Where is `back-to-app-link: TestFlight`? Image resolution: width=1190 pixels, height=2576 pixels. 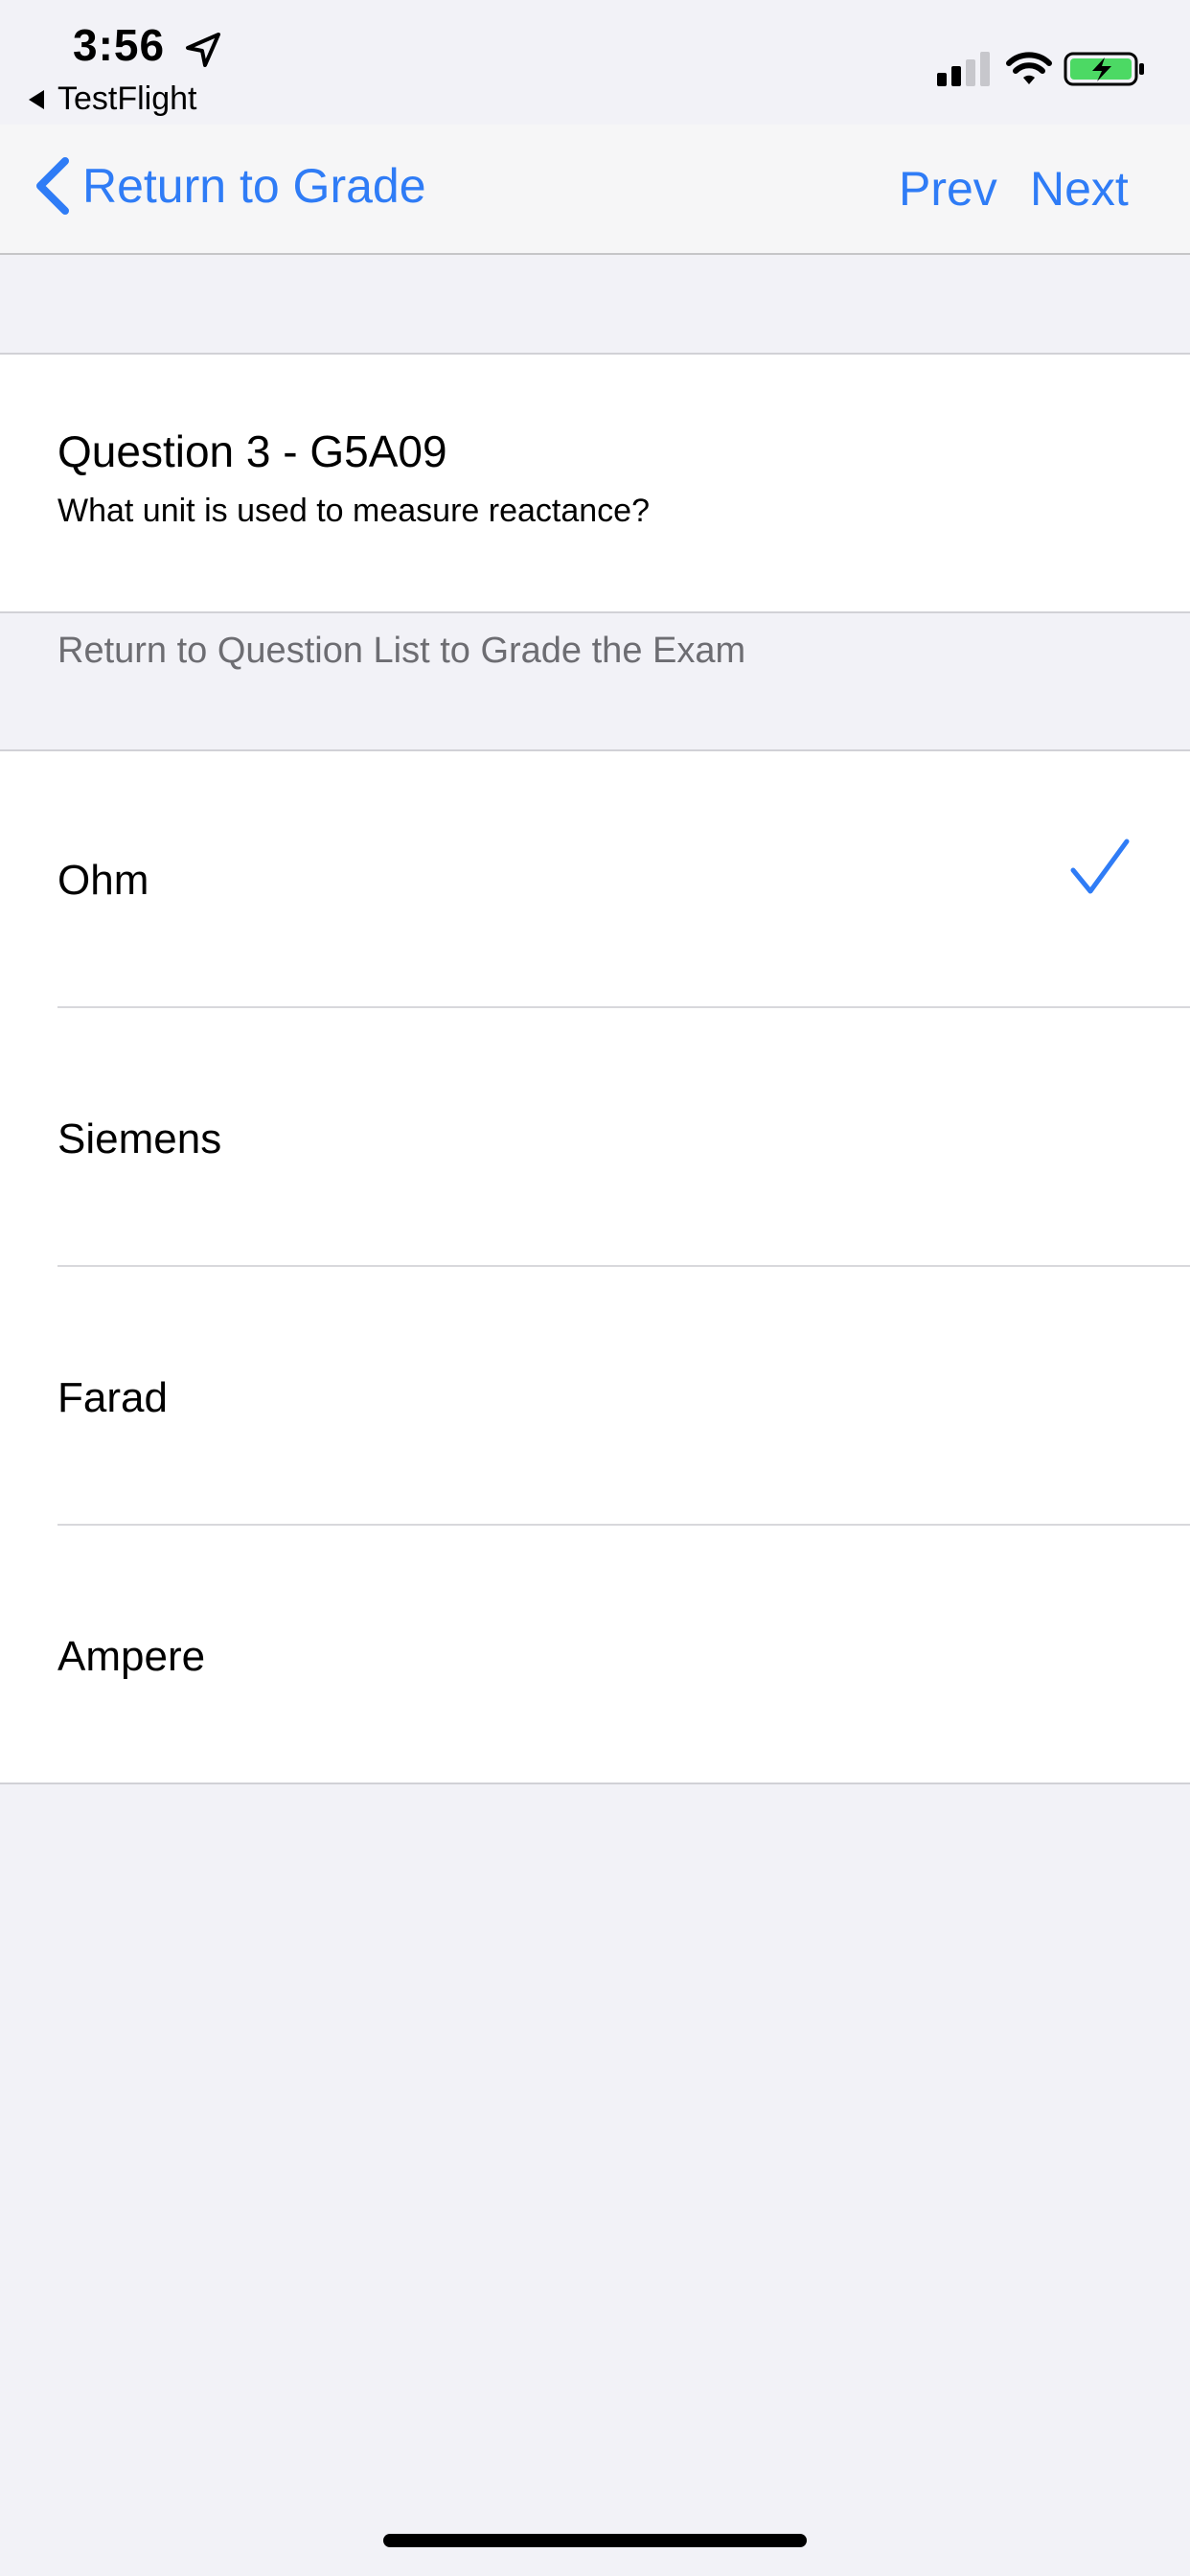
back-to-app-link: TestFlight is located at coordinates (113, 99).